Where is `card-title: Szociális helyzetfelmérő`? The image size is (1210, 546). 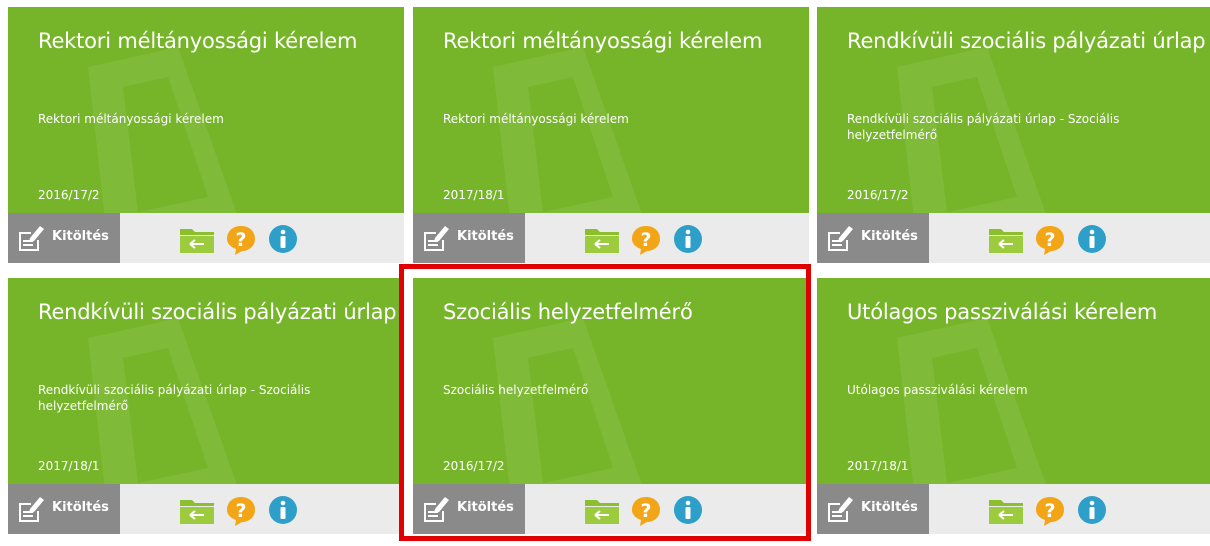
card-title: Szociális helyzetfelmérő is located at coordinates (568, 312).